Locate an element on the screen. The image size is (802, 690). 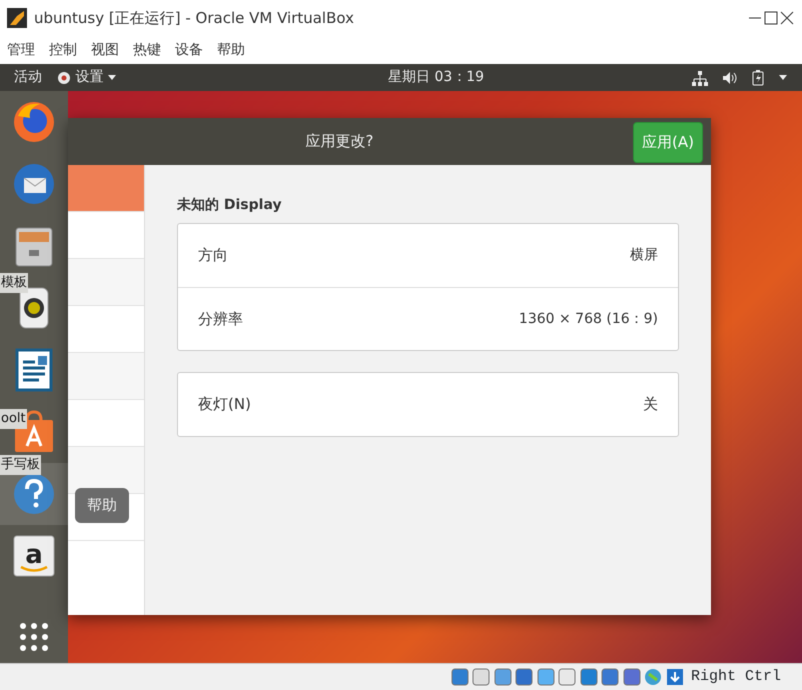
setting-value: 横屏 is located at coordinates (644, 255).